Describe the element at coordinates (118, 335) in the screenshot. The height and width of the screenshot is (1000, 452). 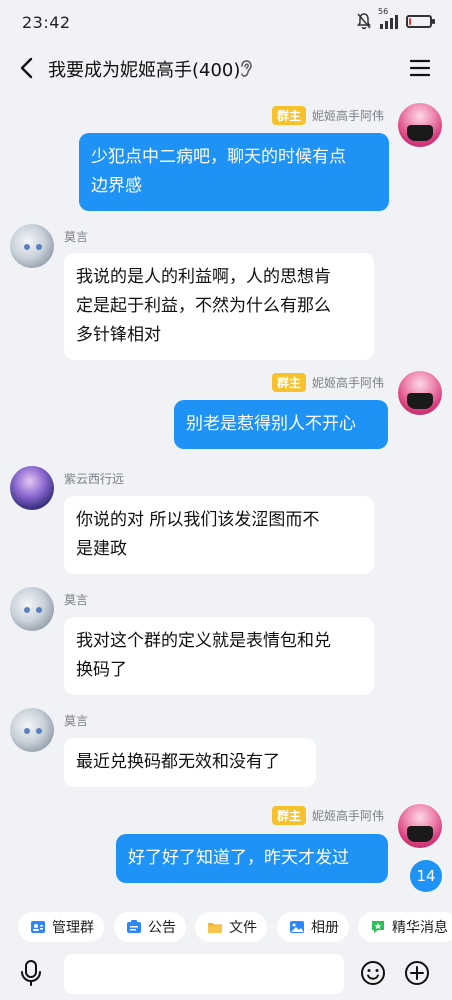
I see `message-line: 多针锋相对` at that location.